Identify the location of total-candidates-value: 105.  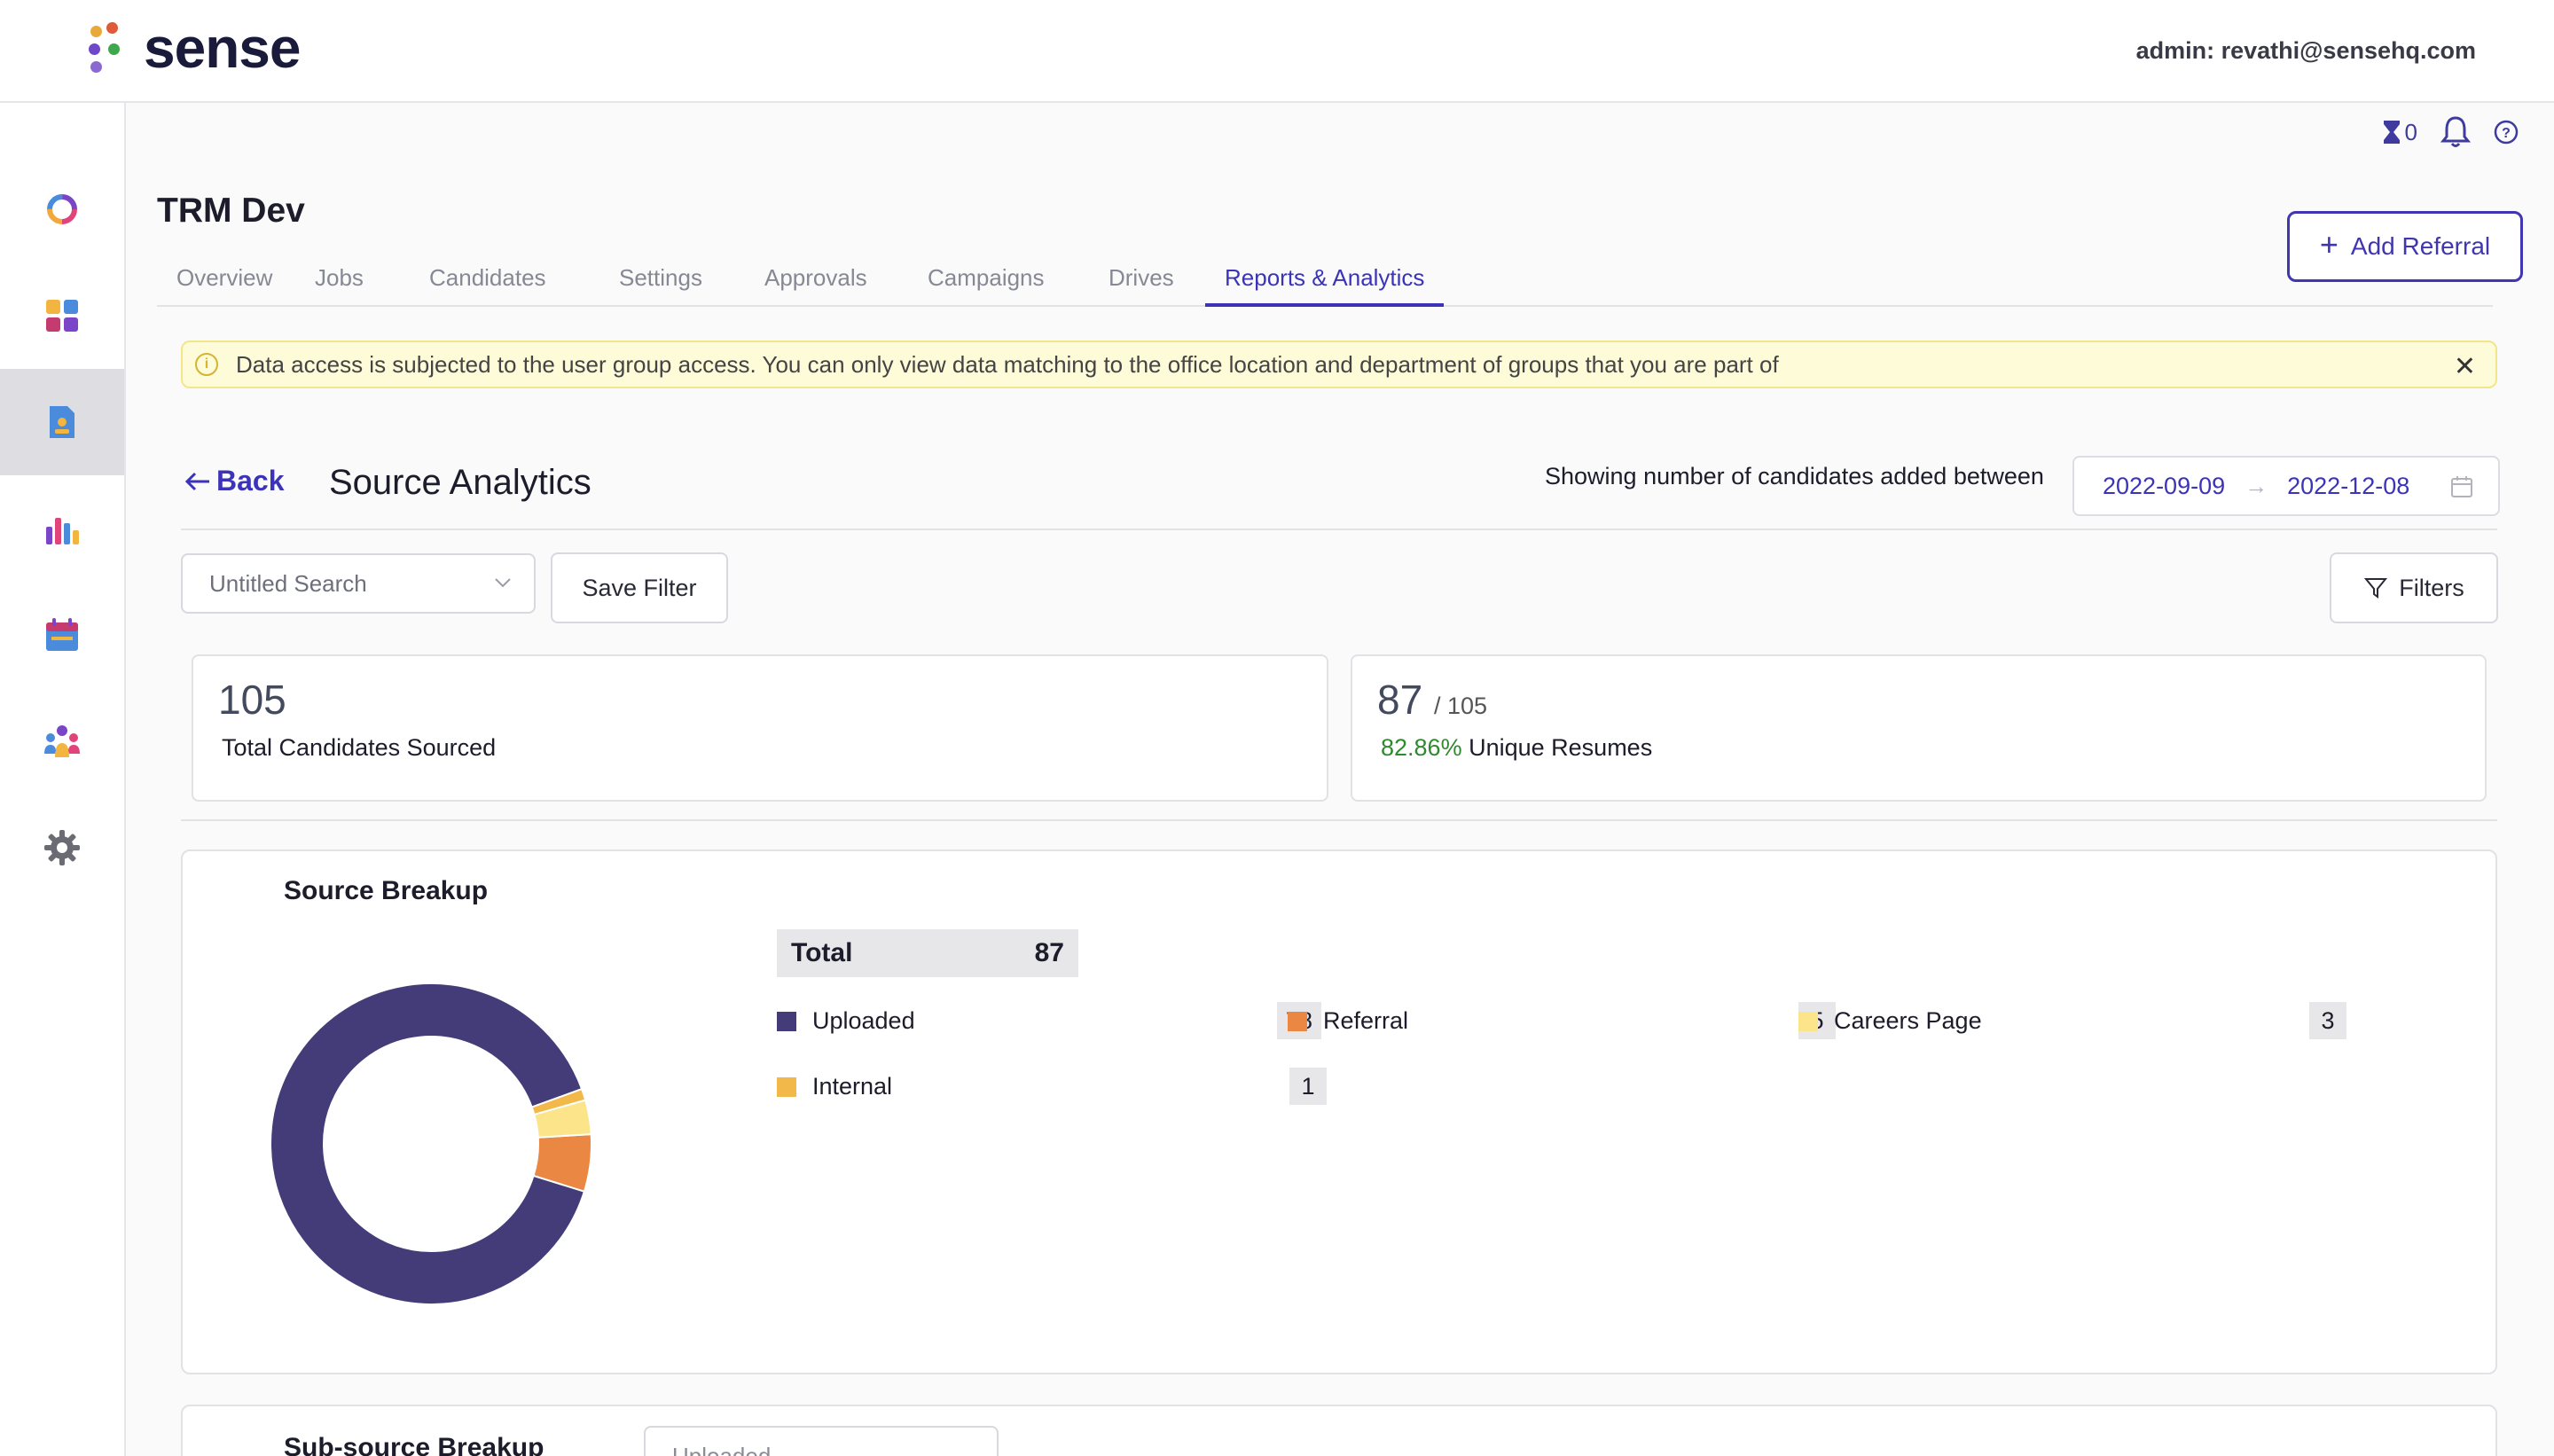
(252, 700).